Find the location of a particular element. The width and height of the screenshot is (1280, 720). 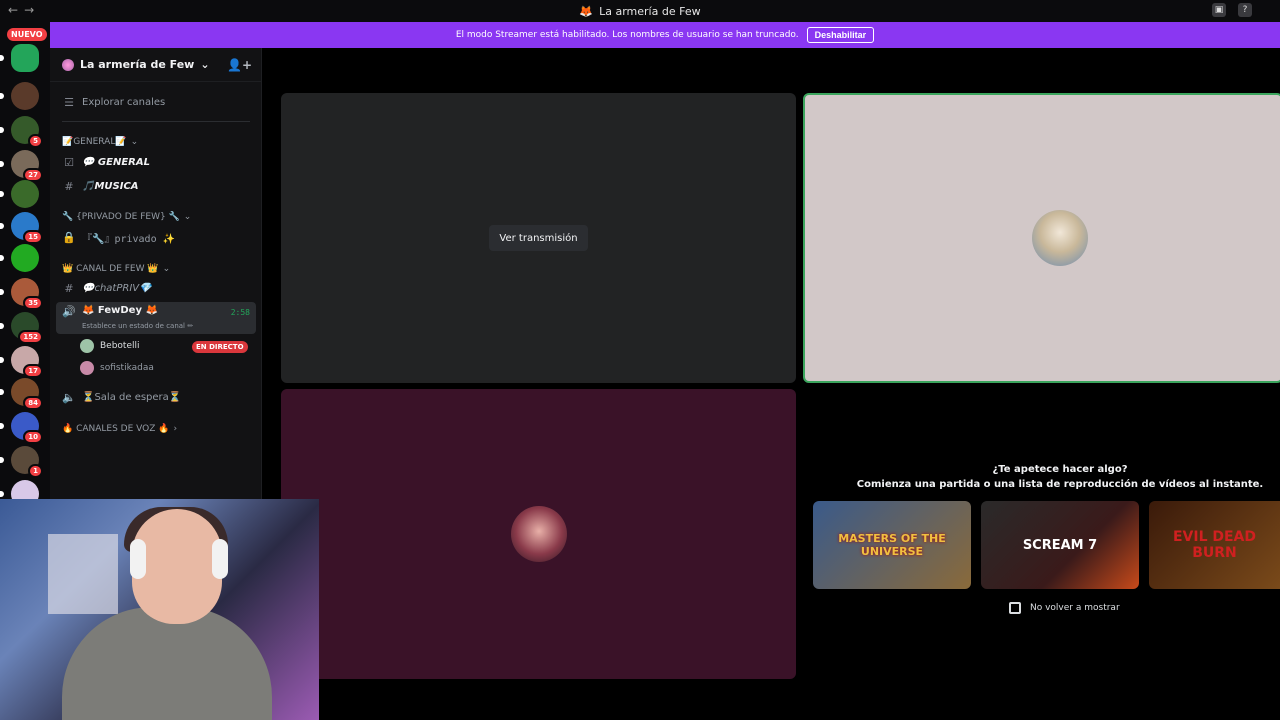

divider is located at coordinates (156, 121).